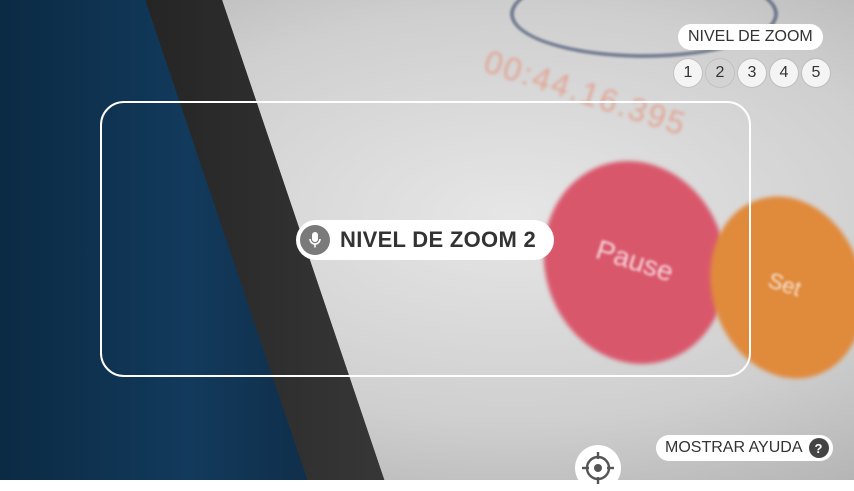 The height and width of the screenshot is (491, 854). Describe the element at coordinates (750, 37) in the screenshot. I see `zoom-selector-title: NIVEL DE ZOOM` at that location.